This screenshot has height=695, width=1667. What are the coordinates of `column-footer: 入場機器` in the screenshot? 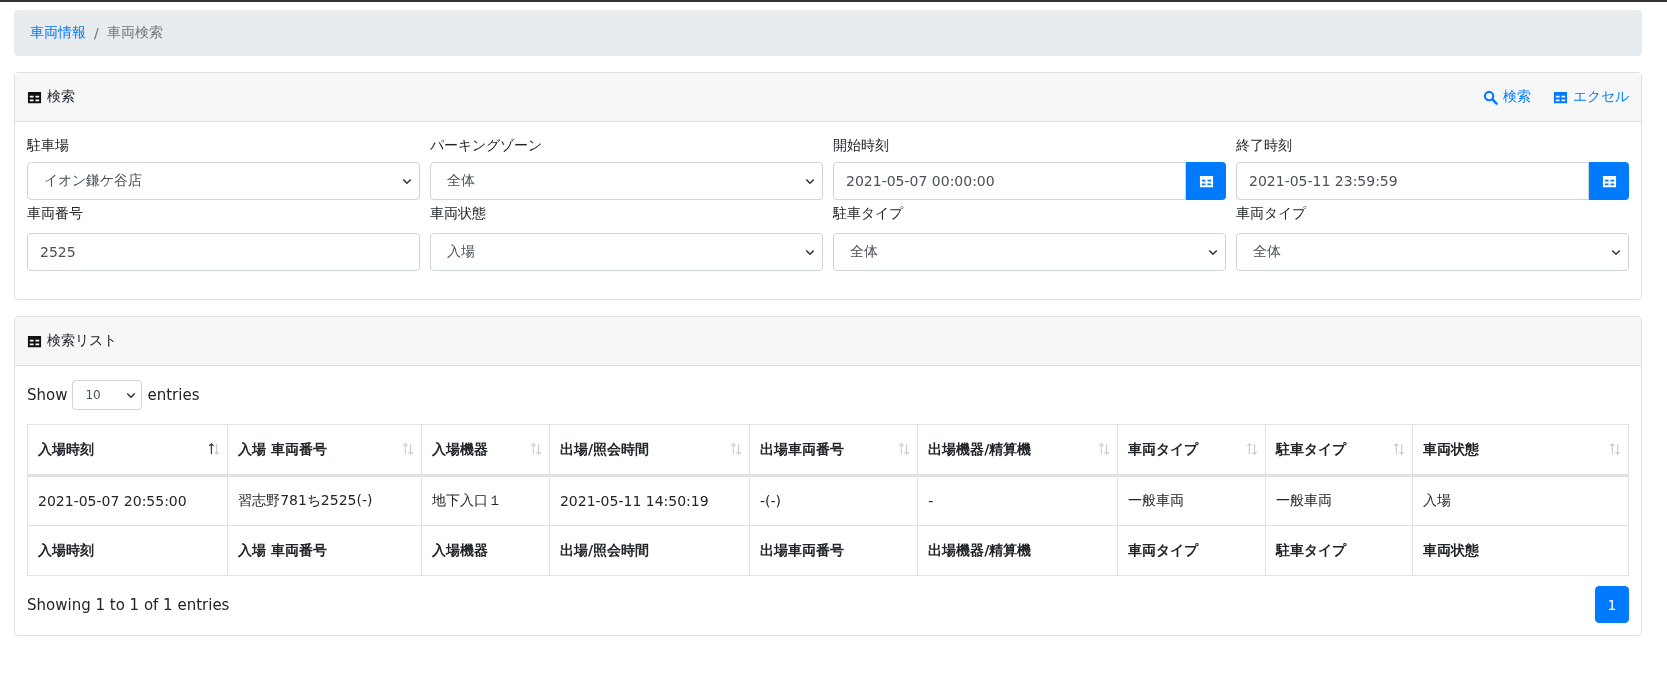 It's located at (485, 550).